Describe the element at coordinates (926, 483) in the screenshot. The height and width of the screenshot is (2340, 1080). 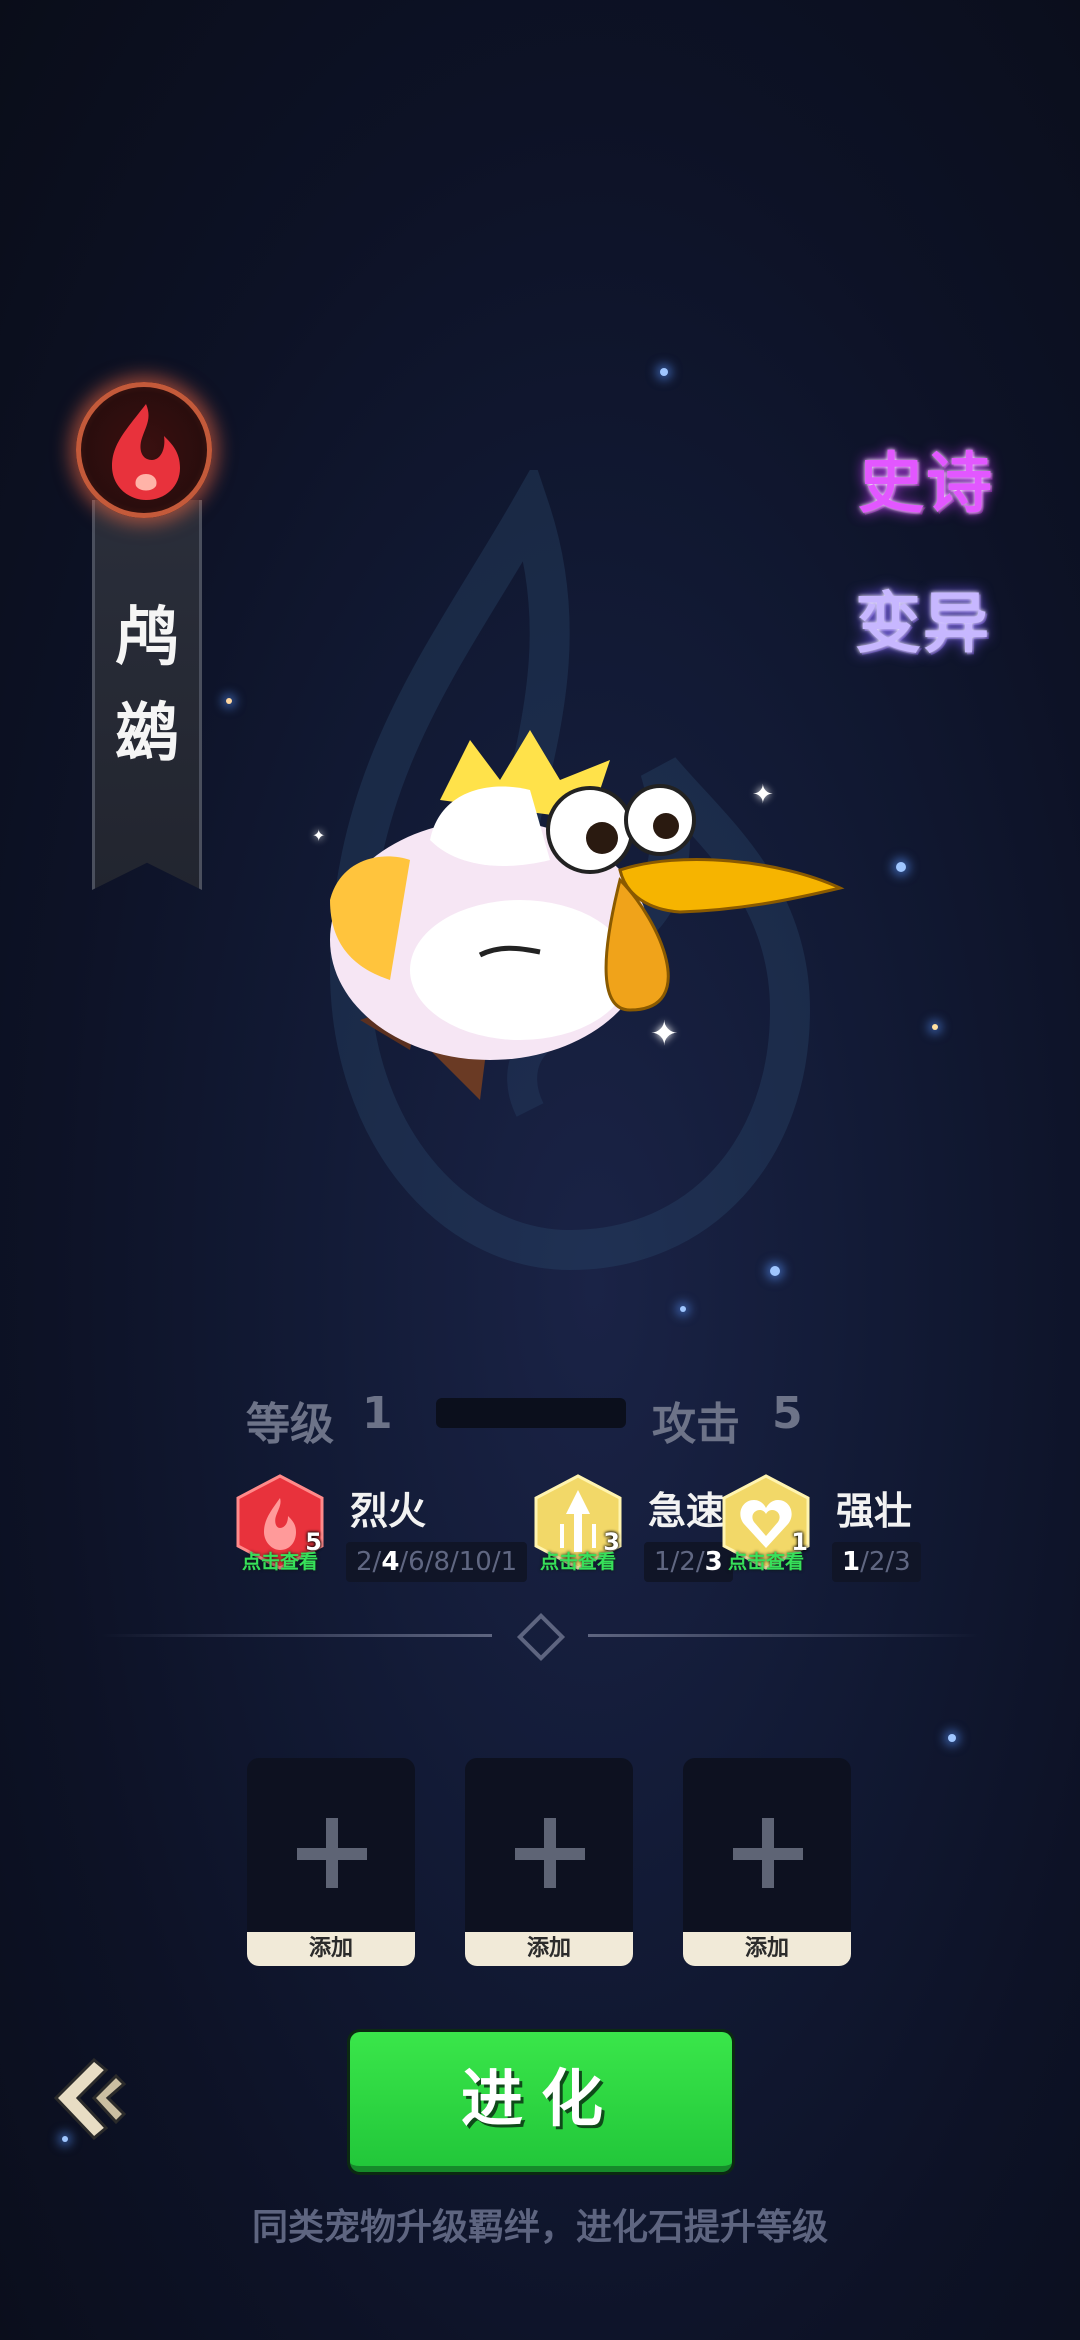
I see `rarity-tag-epic: 史诗` at that location.